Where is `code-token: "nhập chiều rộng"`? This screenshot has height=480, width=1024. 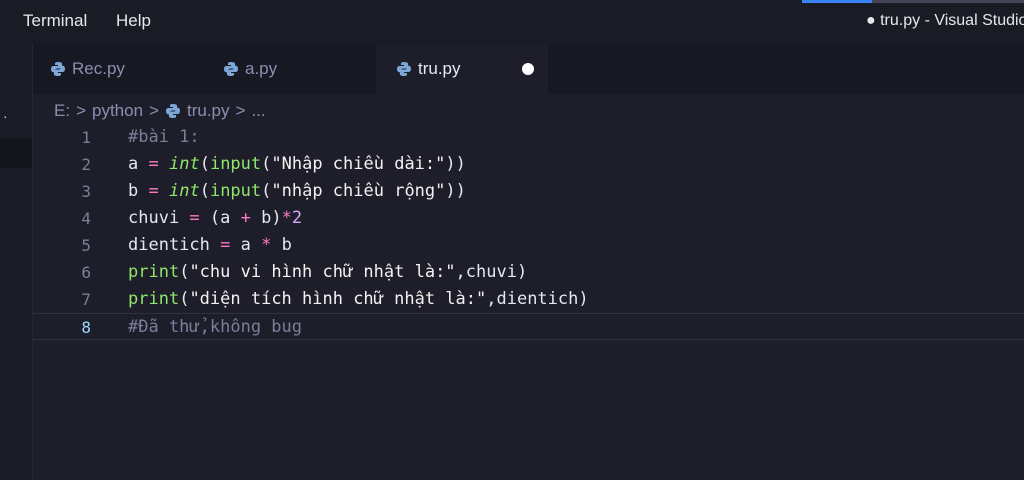
code-token: "nhập chiều rộng" is located at coordinates (358, 191).